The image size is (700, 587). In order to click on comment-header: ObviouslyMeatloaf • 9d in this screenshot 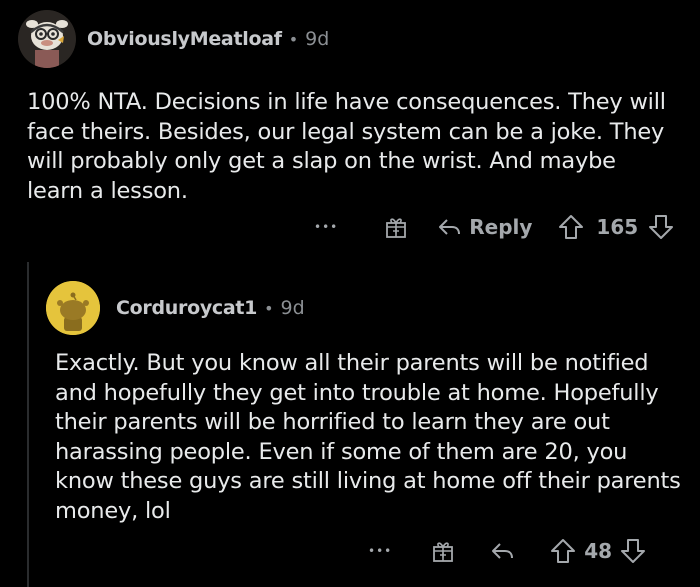, I will do `click(173, 39)`.